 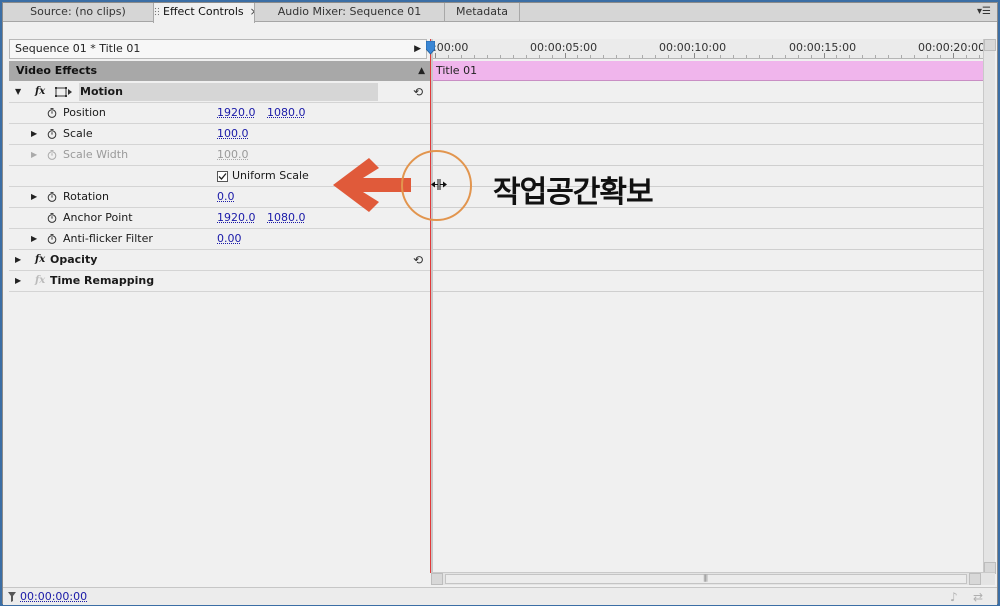 I want to click on pane-divider, so click(x=432, y=306).